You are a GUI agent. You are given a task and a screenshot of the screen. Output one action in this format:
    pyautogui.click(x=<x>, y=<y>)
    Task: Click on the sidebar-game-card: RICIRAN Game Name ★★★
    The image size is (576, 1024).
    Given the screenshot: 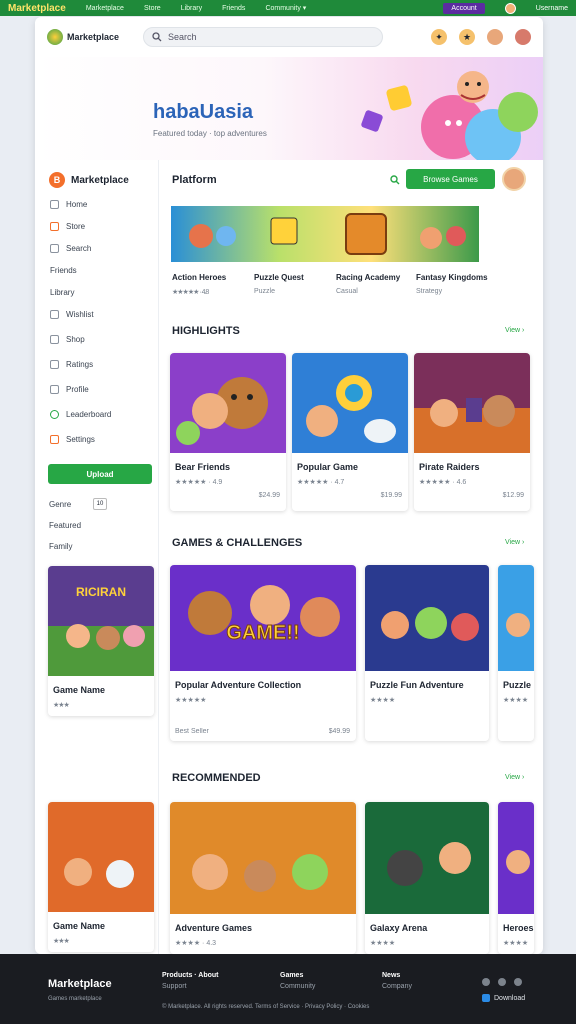 What is the action you would take?
    pyautogui.click(x=101, y=641)
    